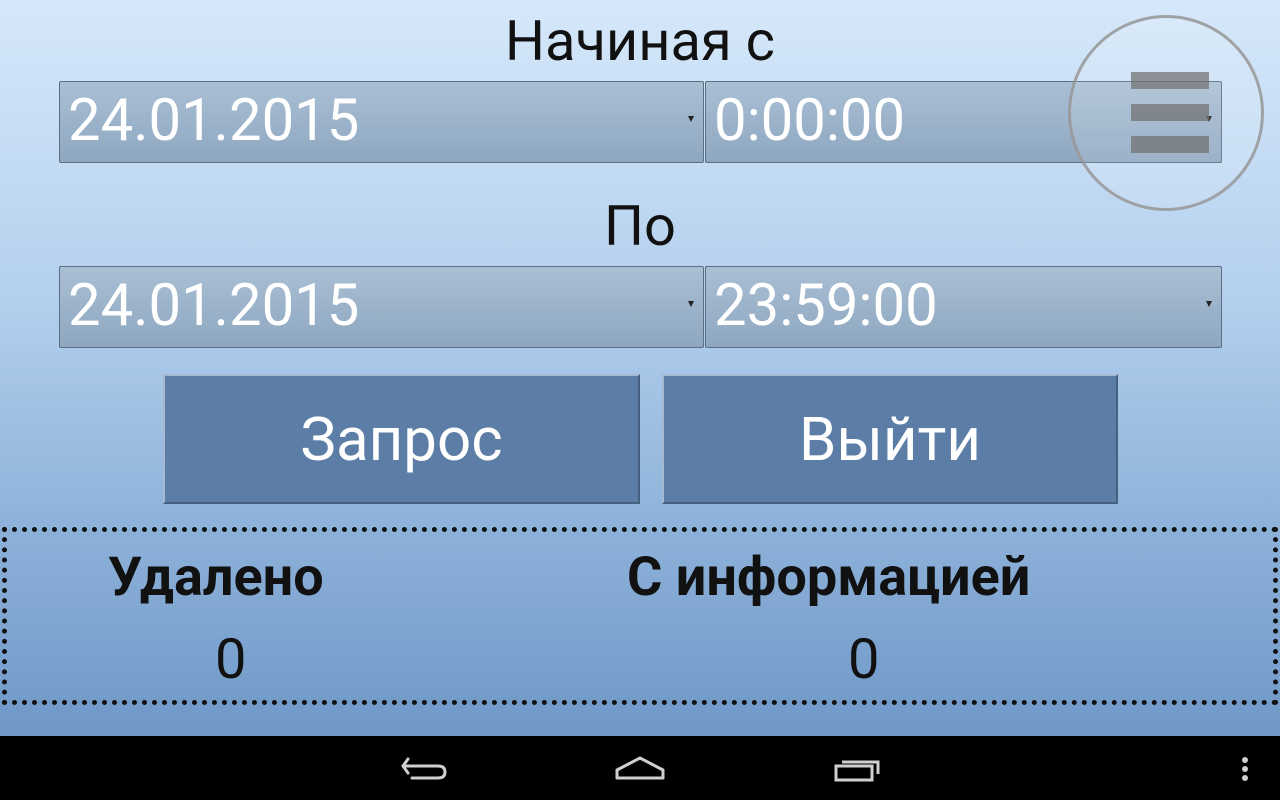  Describe the element at coordinates (810, 121) in the screenshot. I see `from-time-value: 0:00:00` at that location.